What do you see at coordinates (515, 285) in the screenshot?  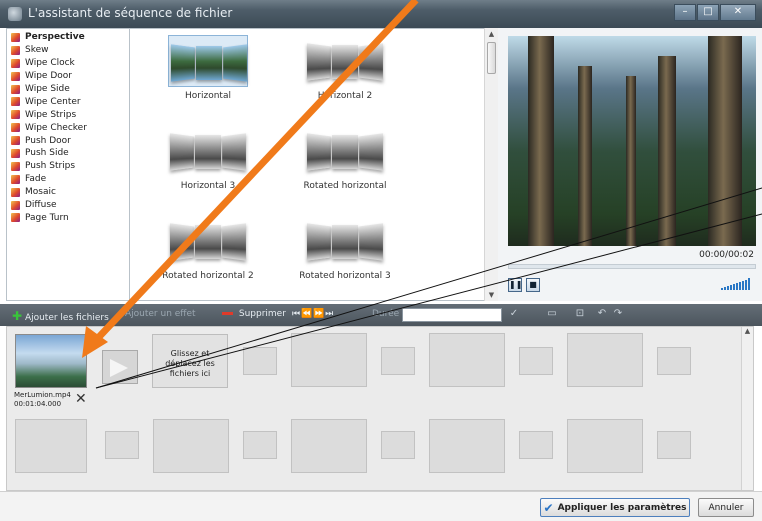 I see `pause-icon: ❚❚` at bounding box center [515, 285].